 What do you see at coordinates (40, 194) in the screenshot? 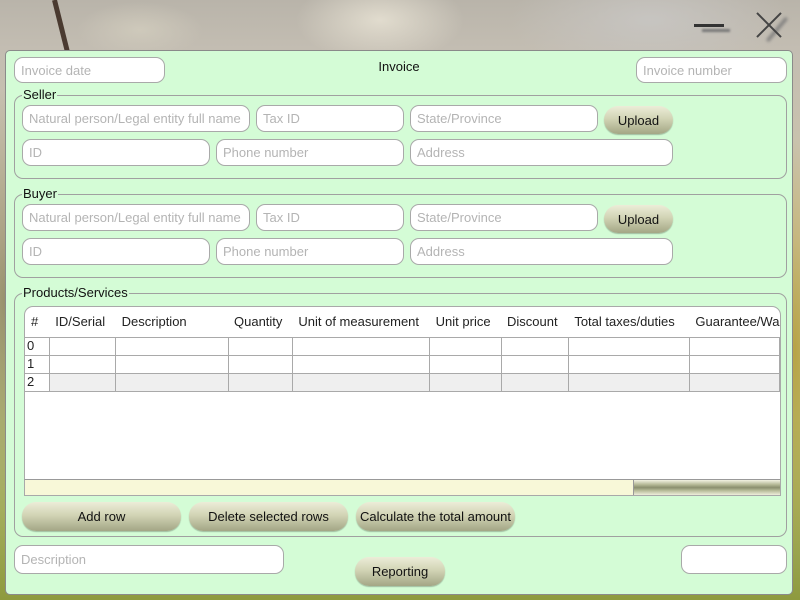
I see `buyer-group-label: Buyer` at bounding box center [40, 194].